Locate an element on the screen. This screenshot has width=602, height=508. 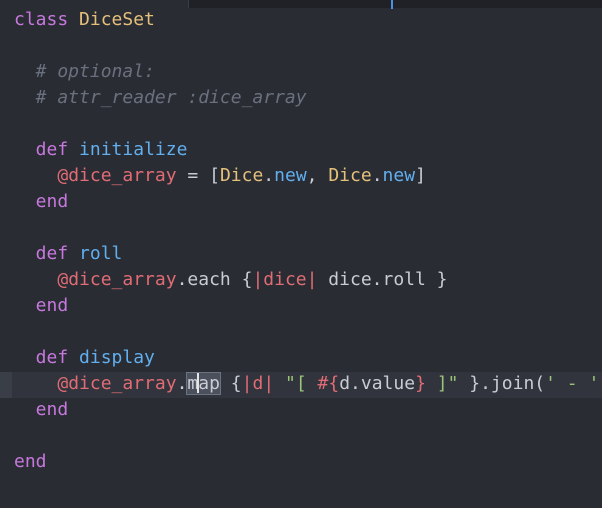
code-token: # attr_reader :dice_array is located at coordinates (160, 97).